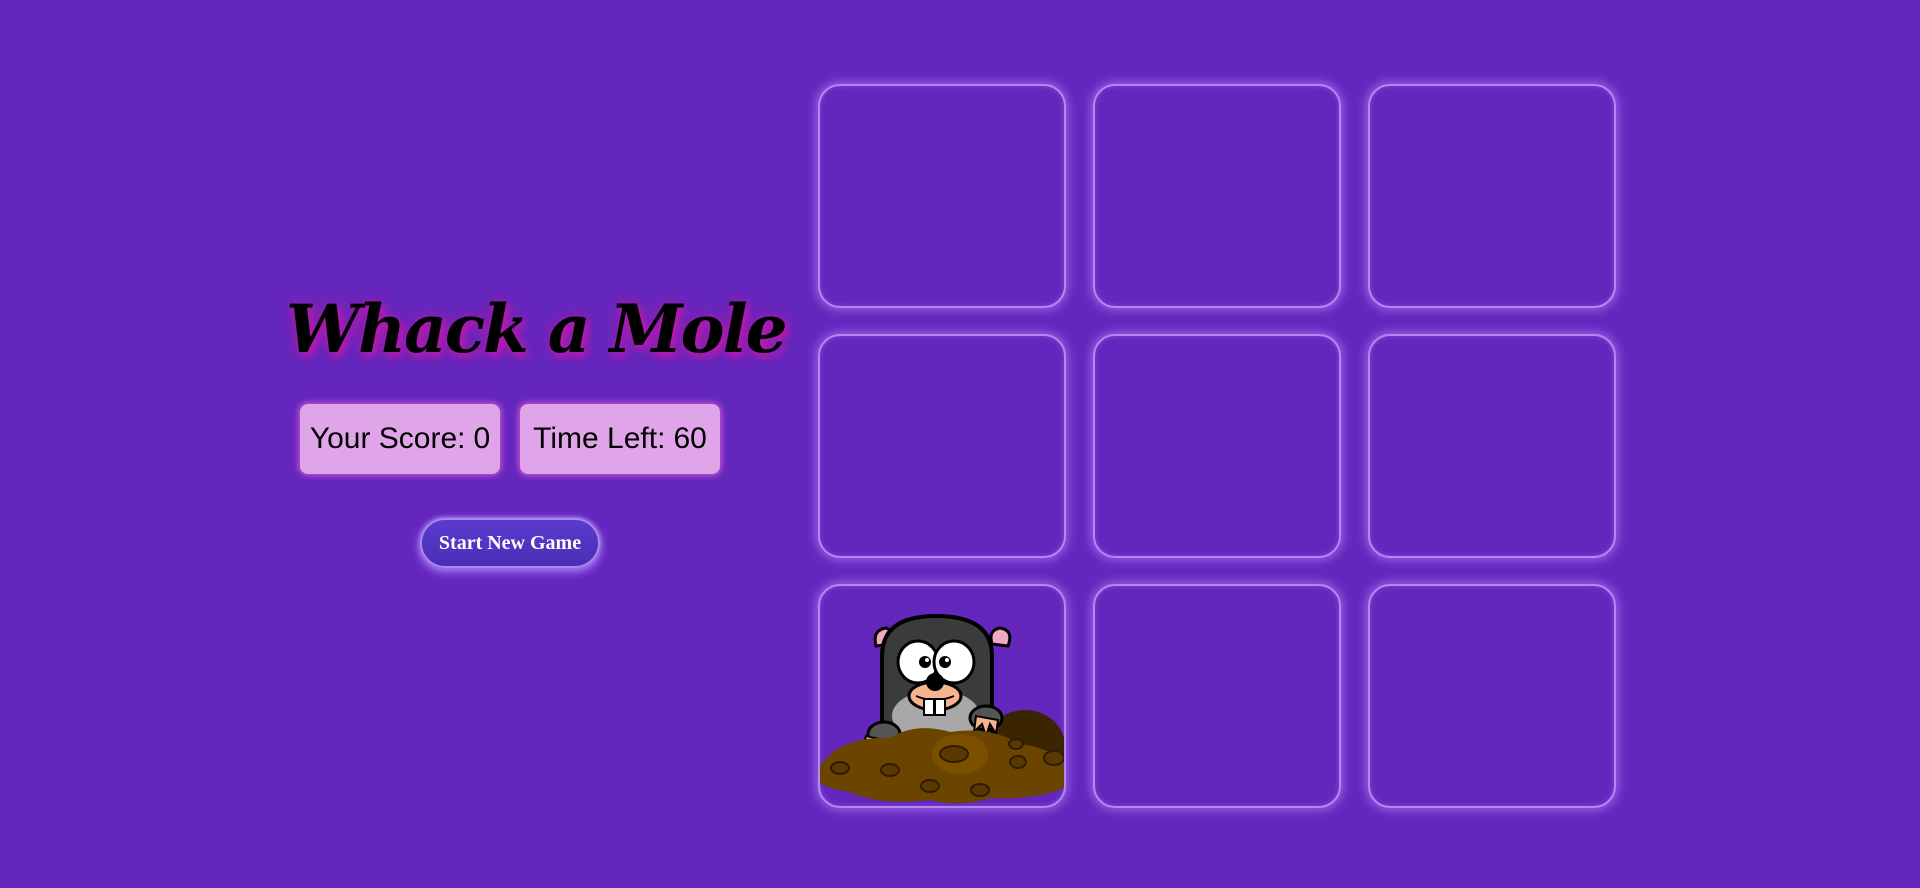  I want to click on score-value: 0, so click(482, 438).